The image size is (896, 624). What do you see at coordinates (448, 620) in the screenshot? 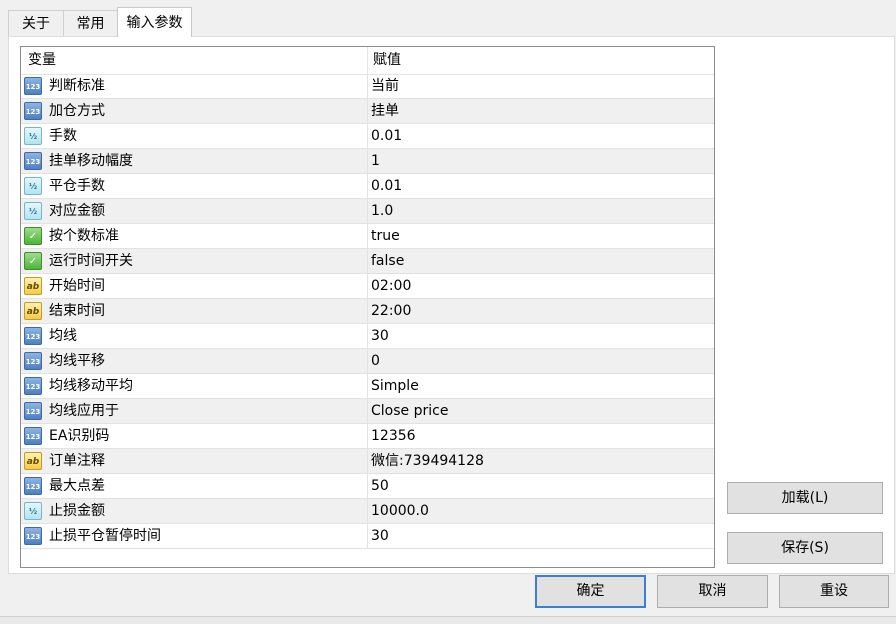
I see `background-window-strip` at bounding box center [448, 620].